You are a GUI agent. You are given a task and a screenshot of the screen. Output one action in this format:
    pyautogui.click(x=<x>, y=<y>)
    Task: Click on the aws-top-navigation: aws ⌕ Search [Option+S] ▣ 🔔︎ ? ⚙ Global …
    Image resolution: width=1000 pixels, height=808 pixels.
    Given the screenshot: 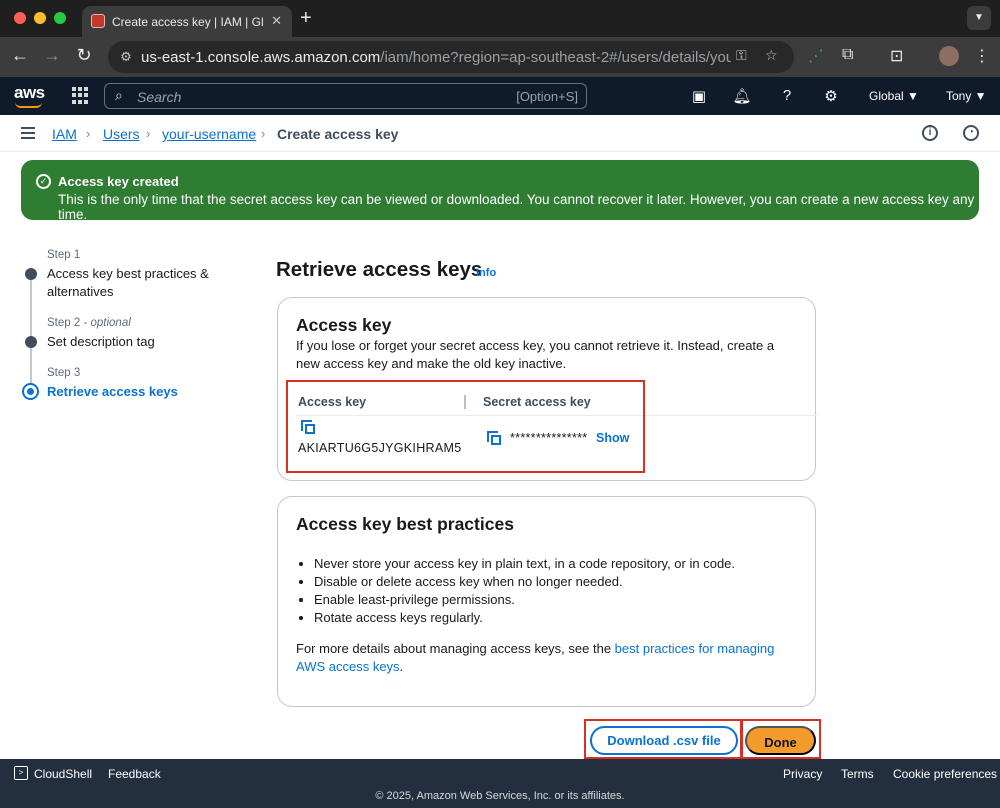 What is the action you would take?
    pyautogui.click(x=500, y=96)
    